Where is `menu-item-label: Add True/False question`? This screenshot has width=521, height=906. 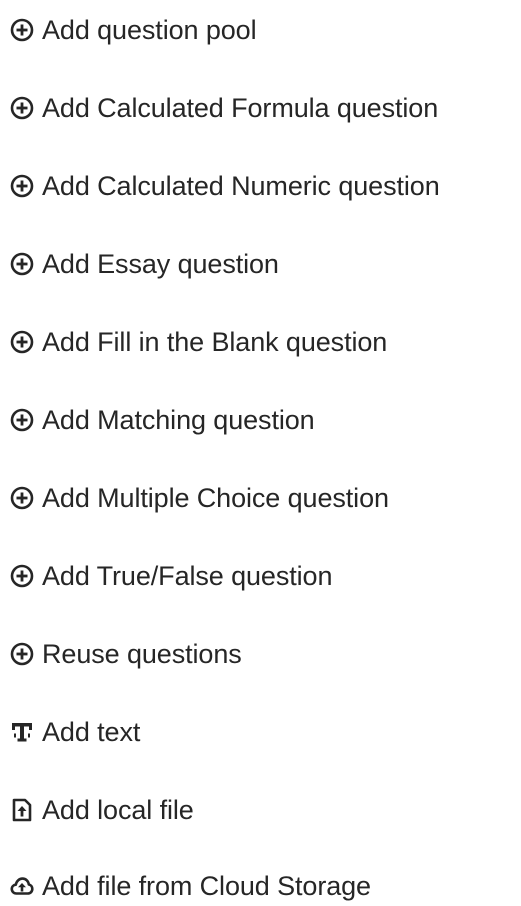
menu-item-label: Add True/False question is located at coordinates (187, 576).